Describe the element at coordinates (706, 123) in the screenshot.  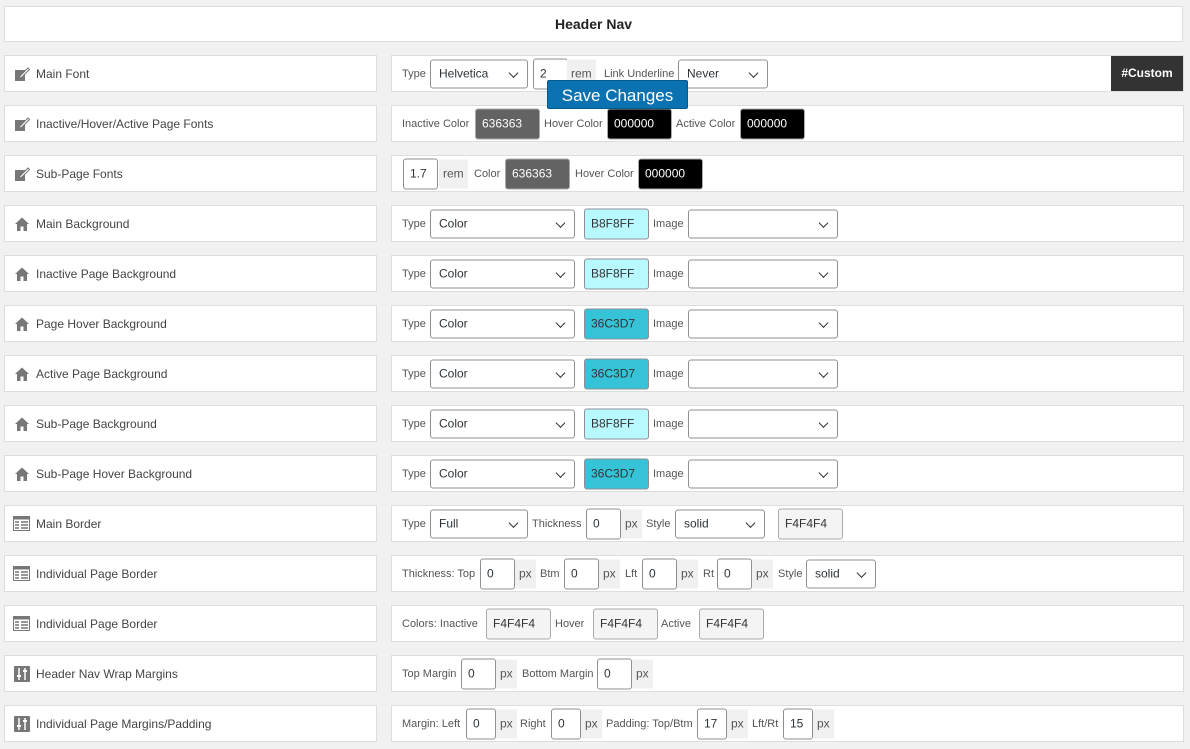
I see `active-color-label: Active Color` at that location.